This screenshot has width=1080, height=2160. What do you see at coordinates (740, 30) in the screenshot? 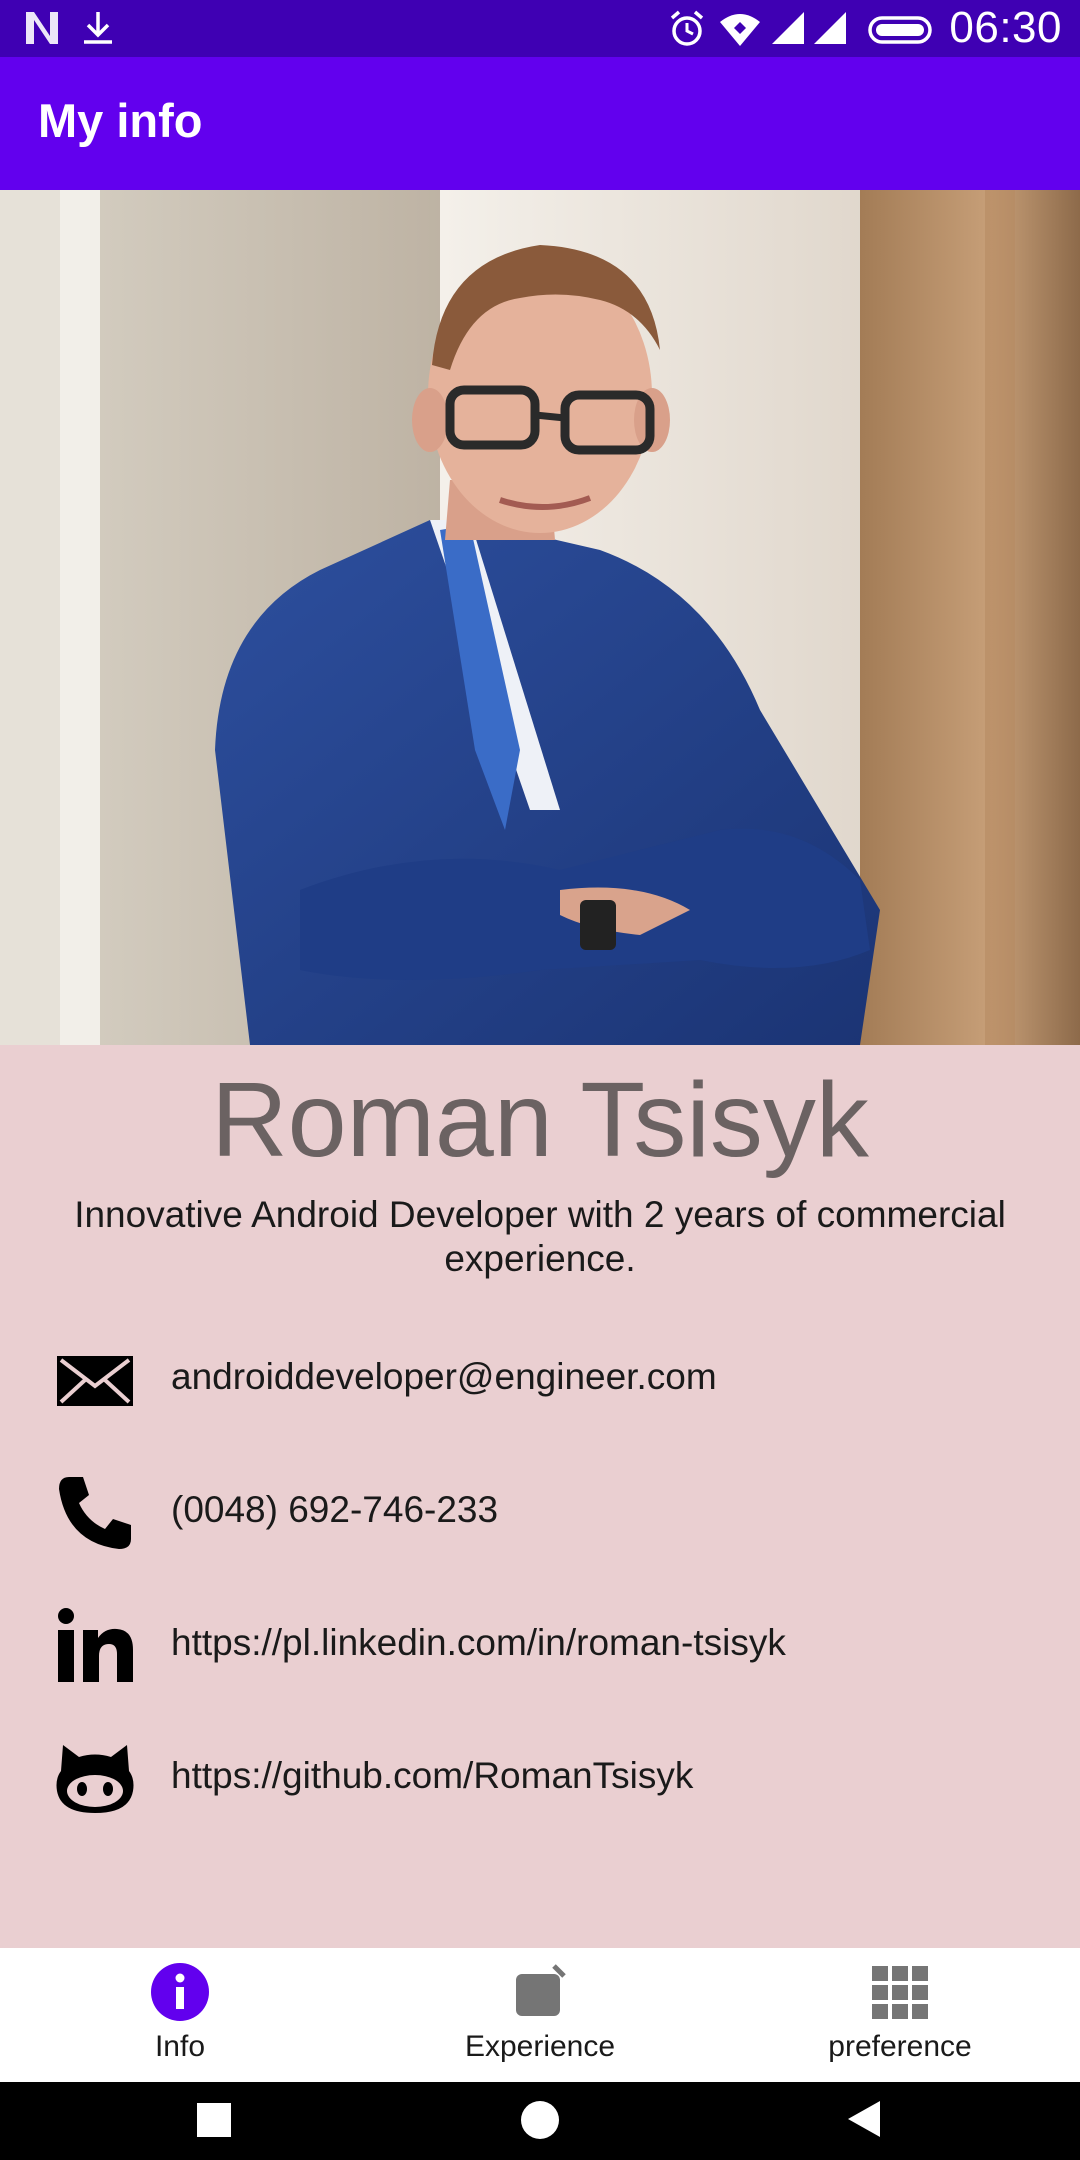
I see `wifi-icon` at bounding box center [740, 30].